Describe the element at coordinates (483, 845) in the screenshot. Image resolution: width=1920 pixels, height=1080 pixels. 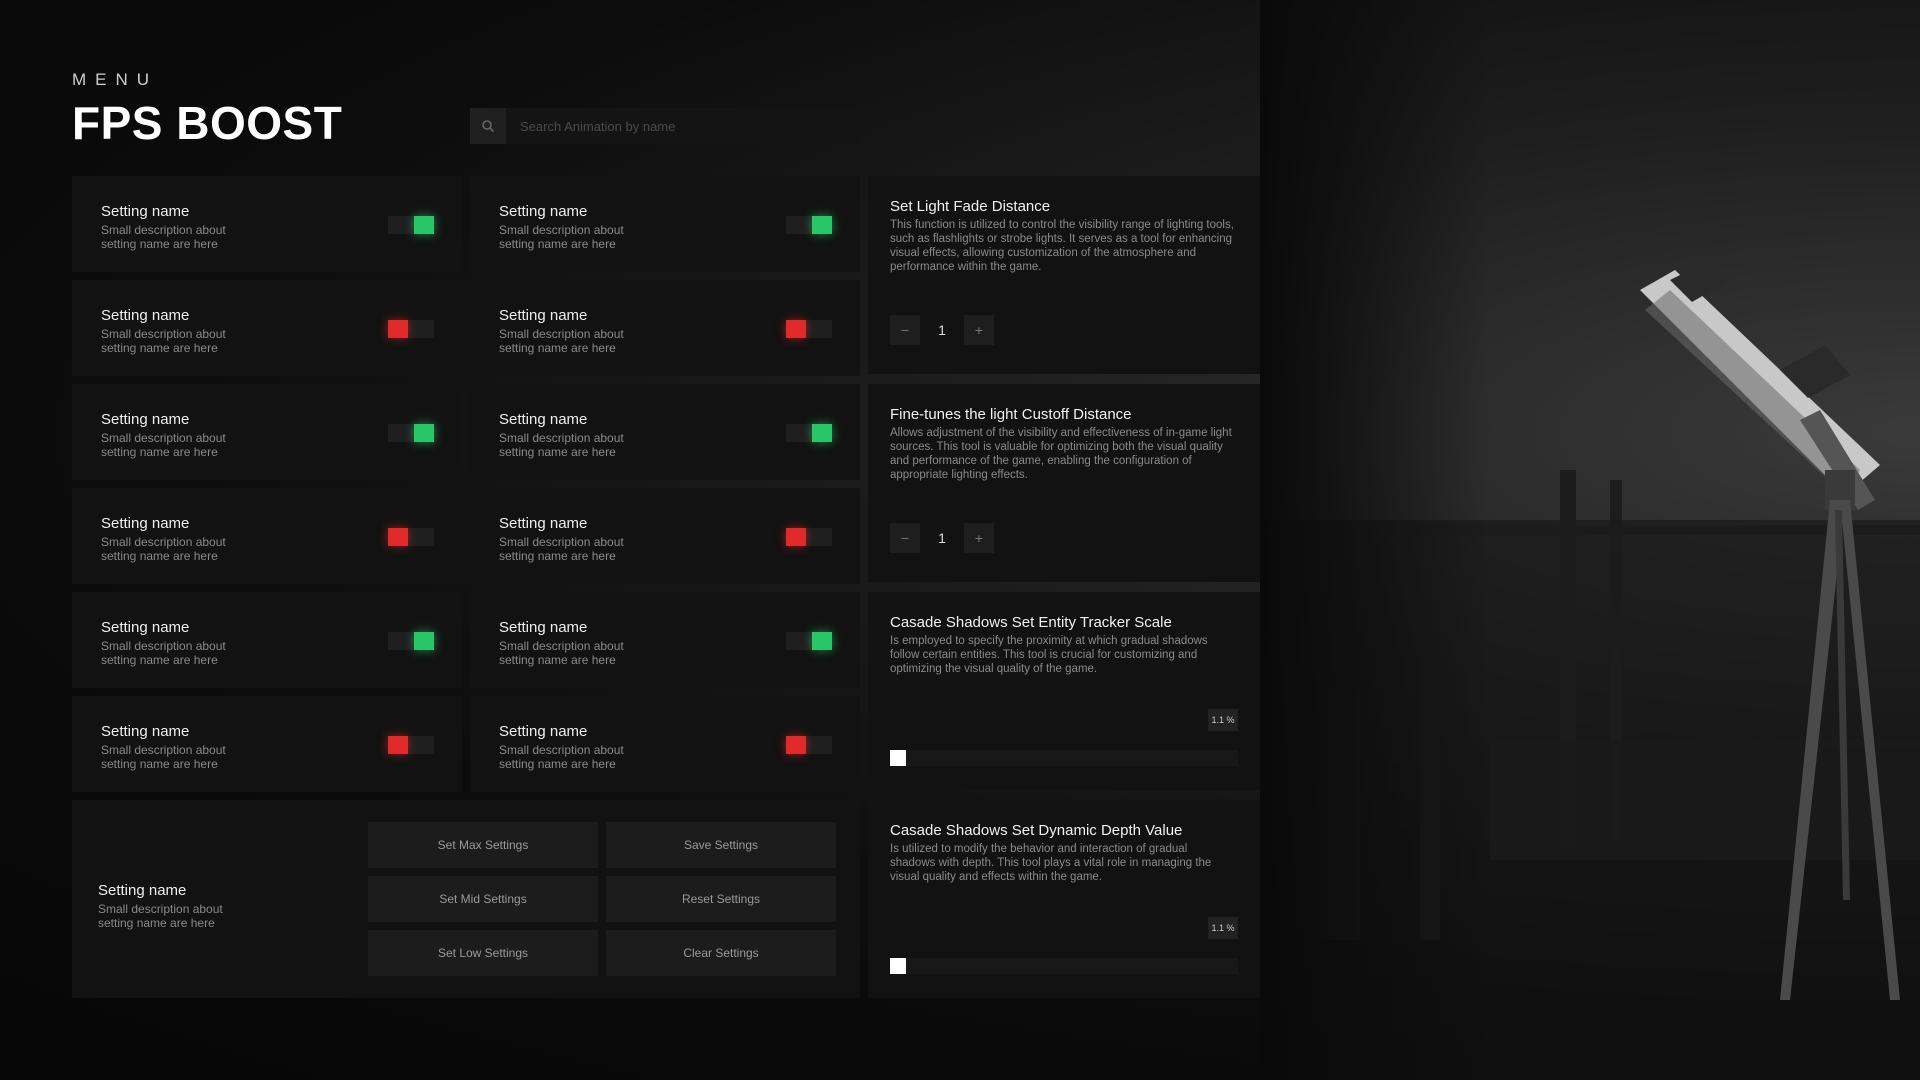
I see `set-max-settings-button: Set Max Settings` at that location.